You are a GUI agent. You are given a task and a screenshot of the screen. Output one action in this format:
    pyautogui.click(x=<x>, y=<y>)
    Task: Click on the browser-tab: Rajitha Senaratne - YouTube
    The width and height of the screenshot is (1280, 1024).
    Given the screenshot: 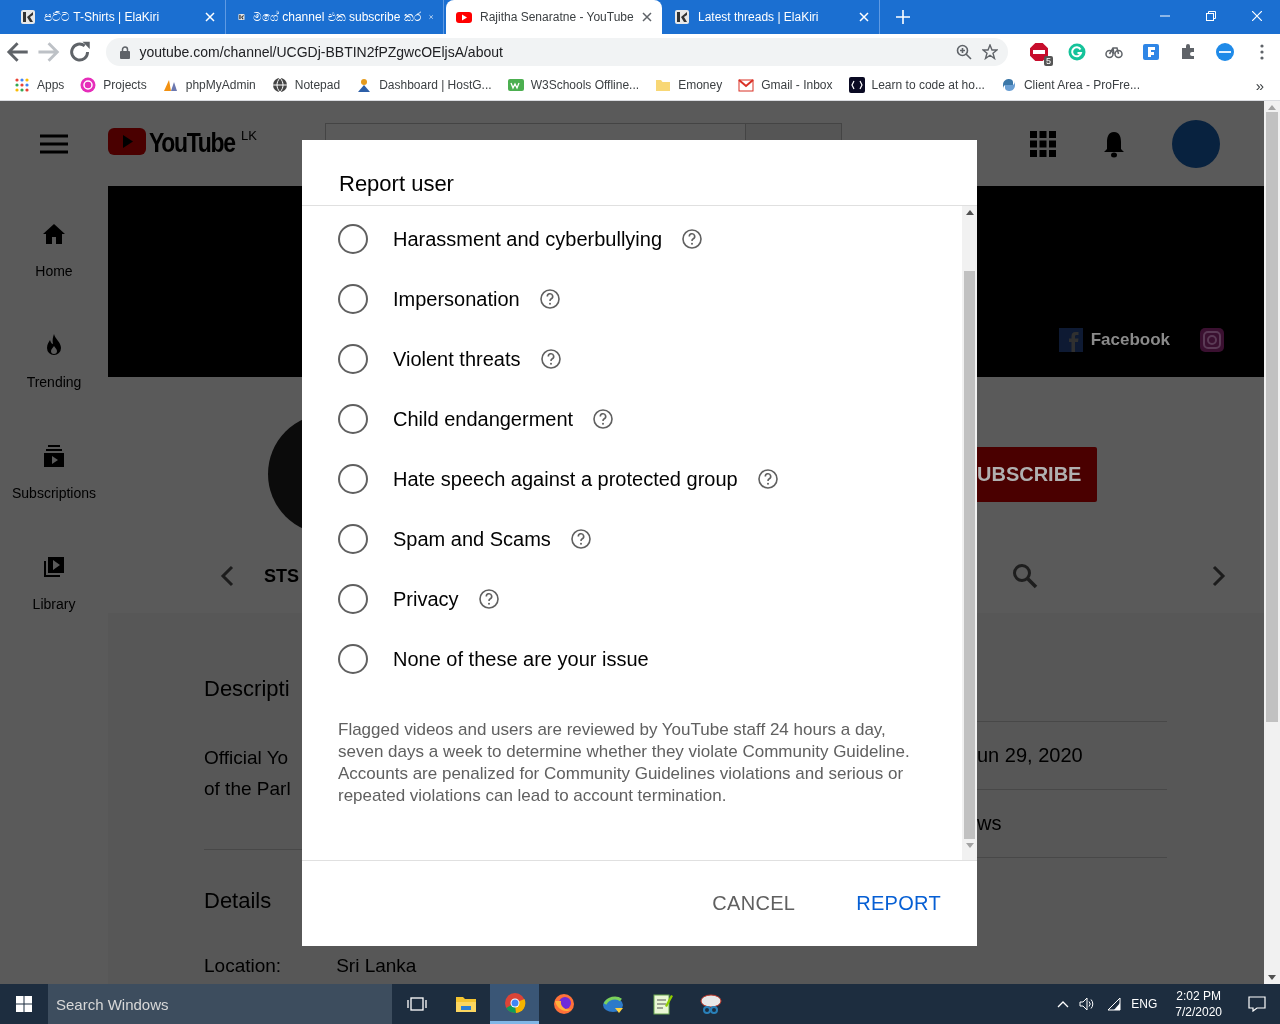 What is the action you would take?
    pyautogui.click(x=554, y=17)
    